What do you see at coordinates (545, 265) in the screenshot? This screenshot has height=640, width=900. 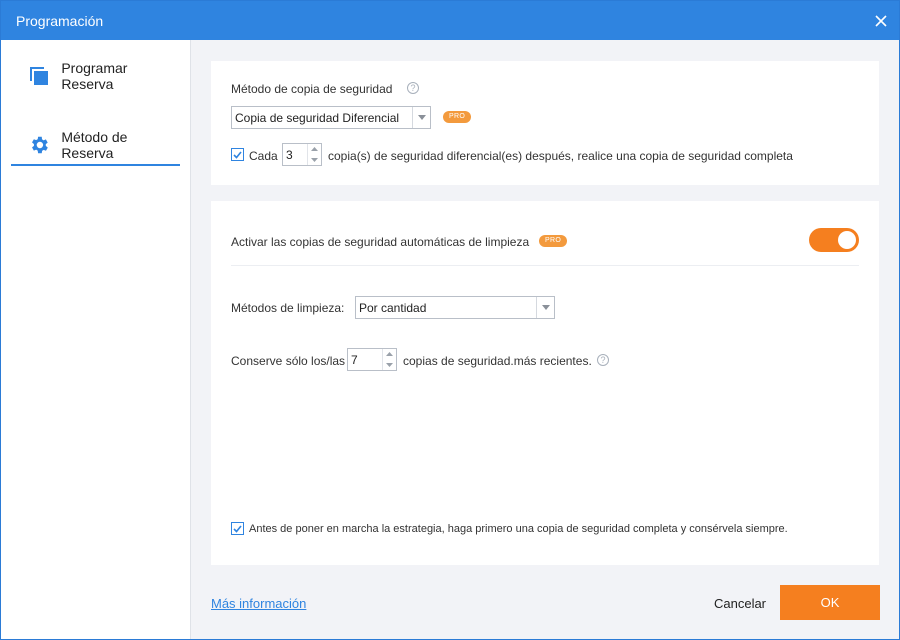 I see `divider` at bounding box center [545, 265].